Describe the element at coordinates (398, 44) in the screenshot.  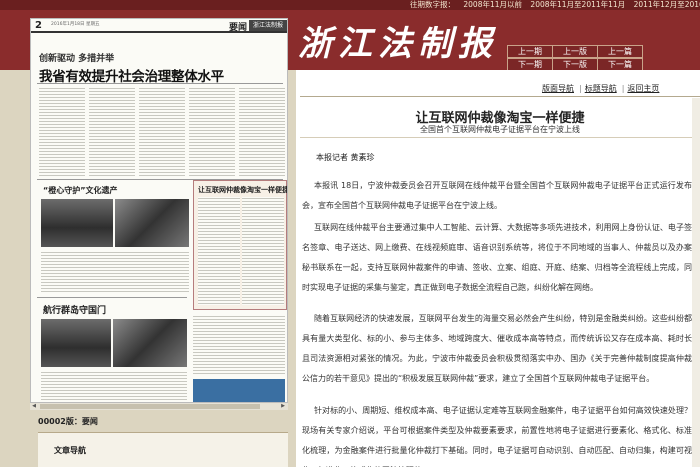
I see `masthead-logo: 浙江法制报` at that location.